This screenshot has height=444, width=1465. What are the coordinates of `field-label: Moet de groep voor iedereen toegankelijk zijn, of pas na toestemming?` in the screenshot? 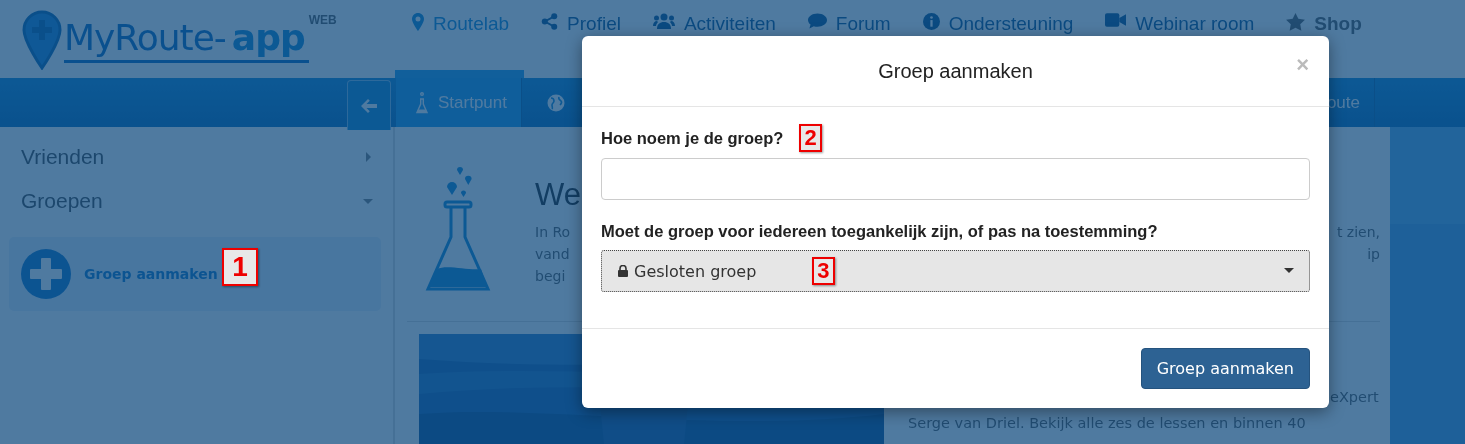 It's located at (879, 231).